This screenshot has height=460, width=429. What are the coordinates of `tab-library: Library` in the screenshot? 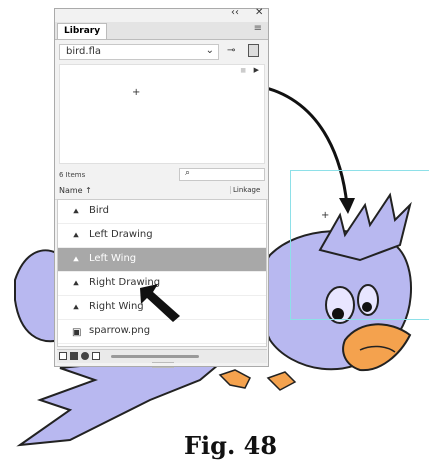 It's located at (82, 31).